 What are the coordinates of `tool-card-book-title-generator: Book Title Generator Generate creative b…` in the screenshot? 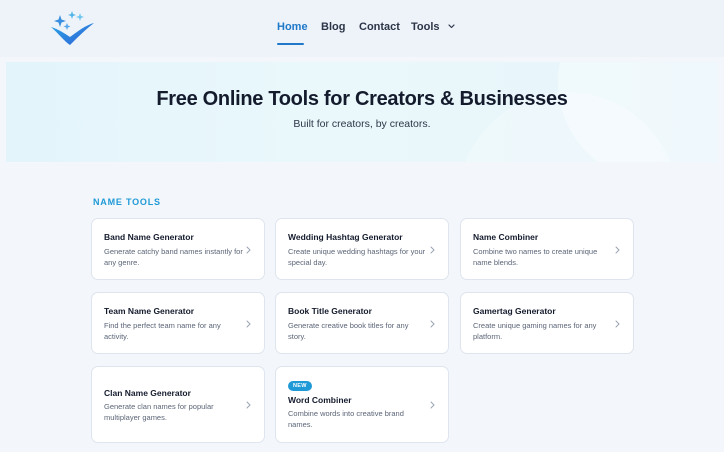 It's located at (362, 323).